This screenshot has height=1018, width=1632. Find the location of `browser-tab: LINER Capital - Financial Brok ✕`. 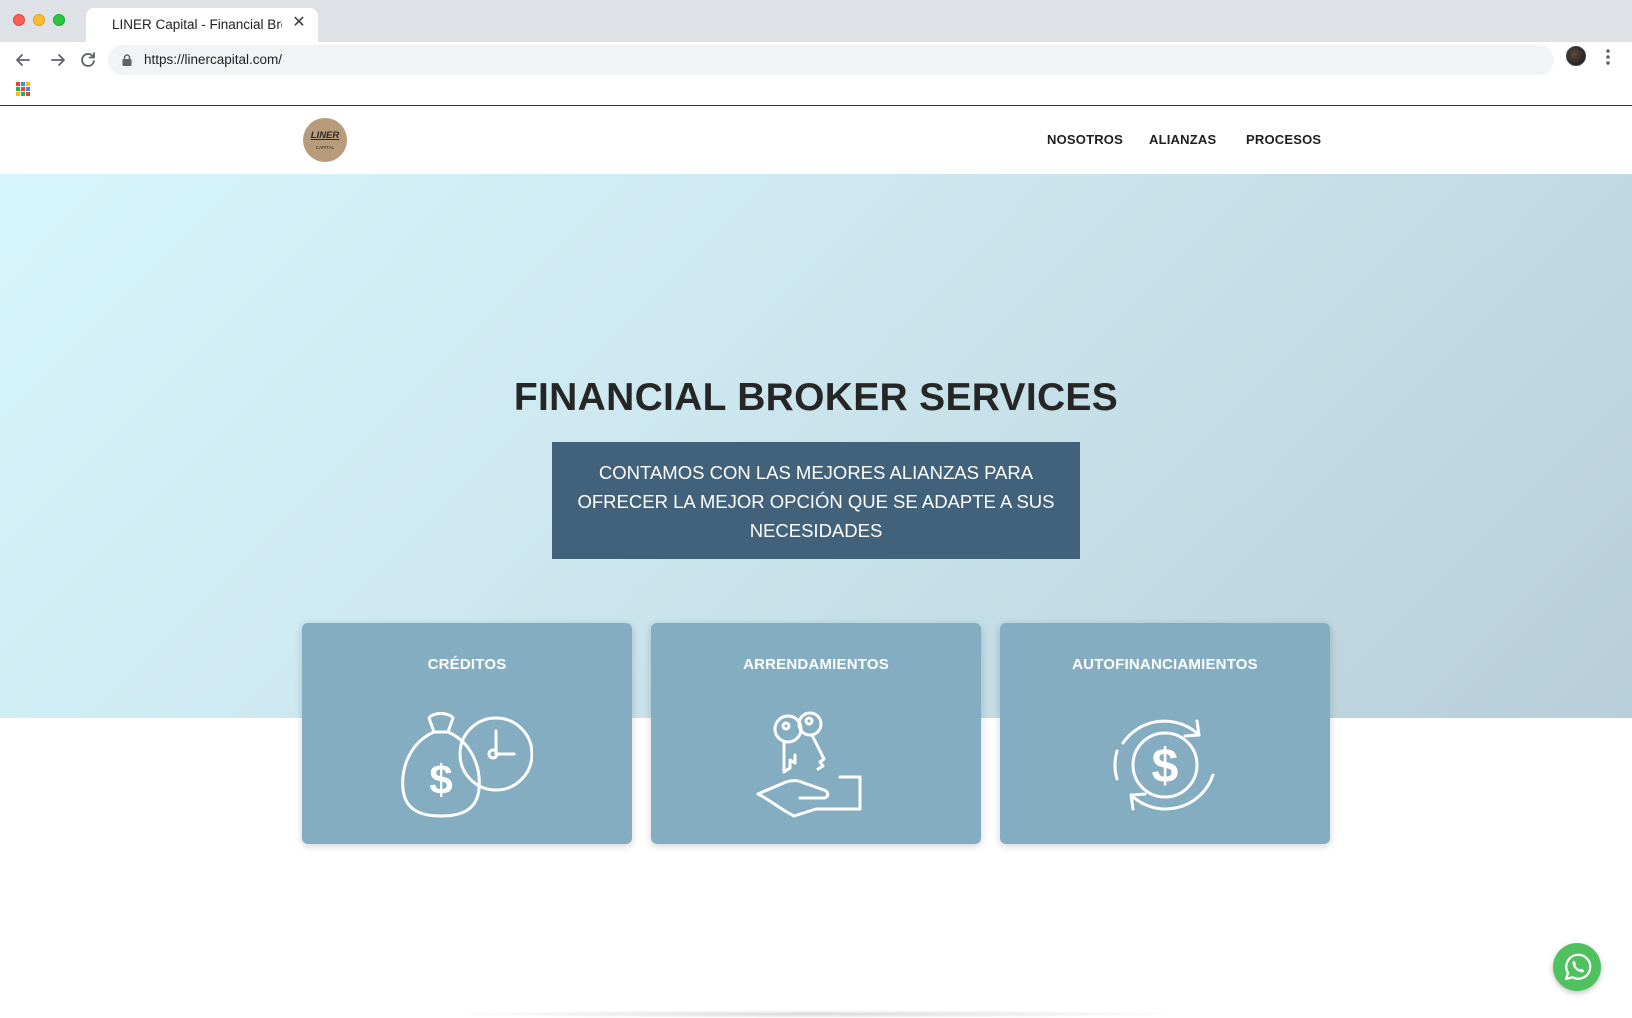

browser-tab: LINER Capital - Financial Brok ✕ is located at coordinates (202, 25).